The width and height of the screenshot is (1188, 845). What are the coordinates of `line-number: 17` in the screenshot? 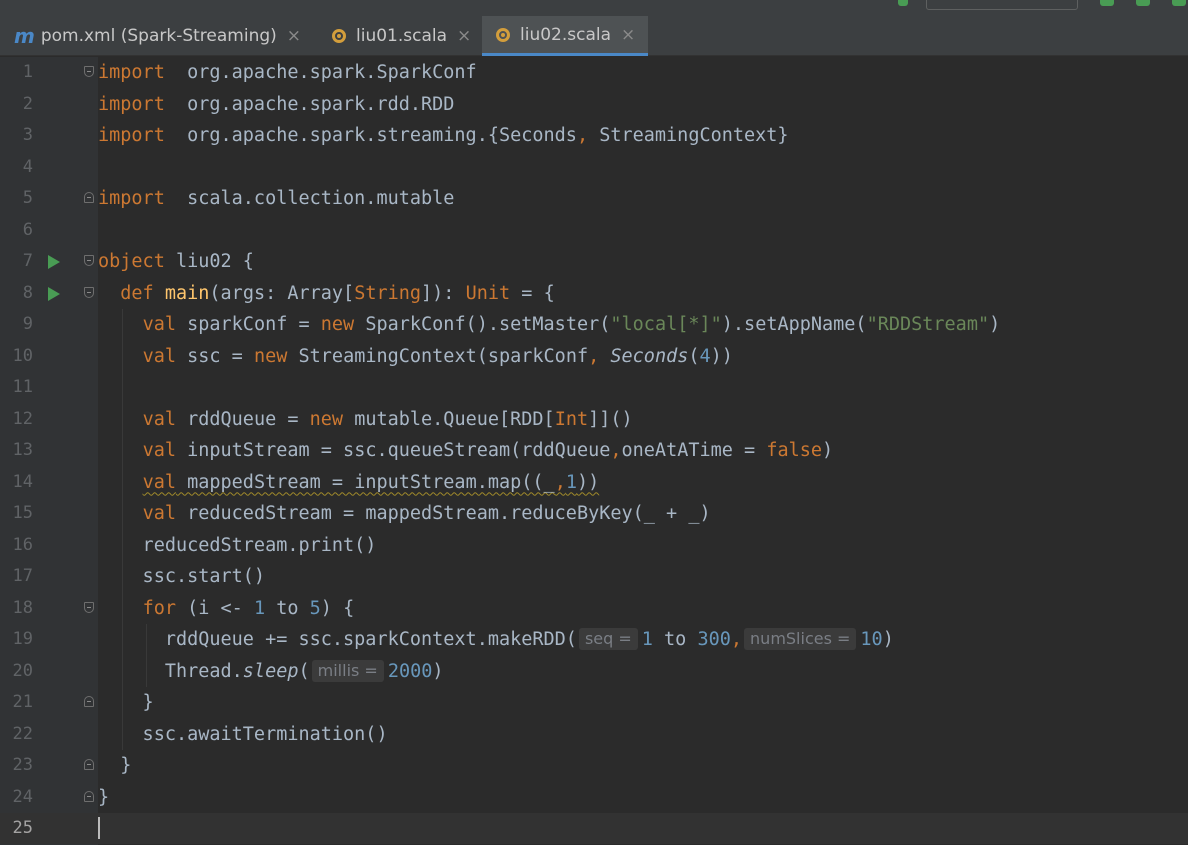 It's located at (16, 576).